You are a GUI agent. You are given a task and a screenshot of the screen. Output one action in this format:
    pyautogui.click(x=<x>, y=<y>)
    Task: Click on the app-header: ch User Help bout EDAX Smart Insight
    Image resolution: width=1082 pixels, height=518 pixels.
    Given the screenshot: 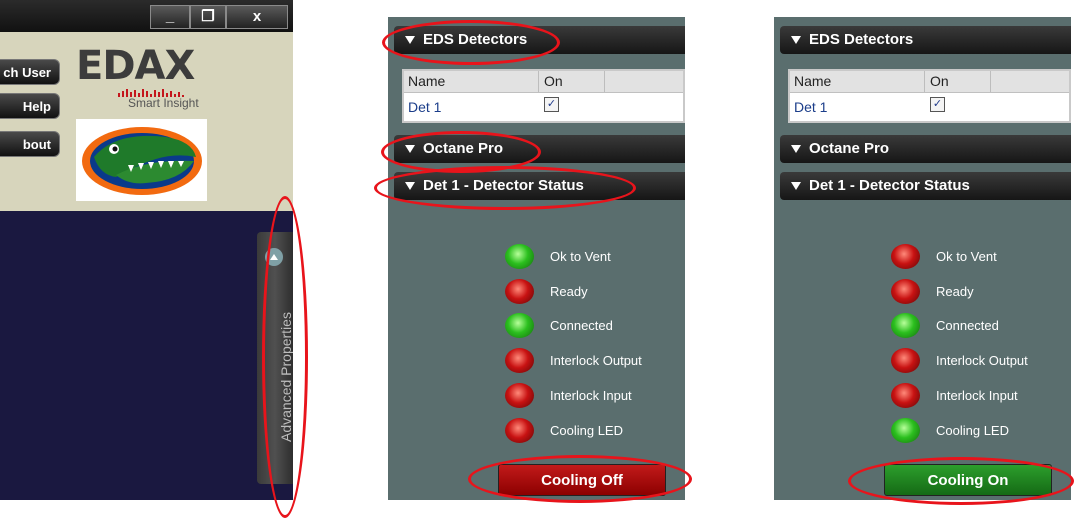 What is the action you would take?
    pyautogui.click(x=146, y=121)
    